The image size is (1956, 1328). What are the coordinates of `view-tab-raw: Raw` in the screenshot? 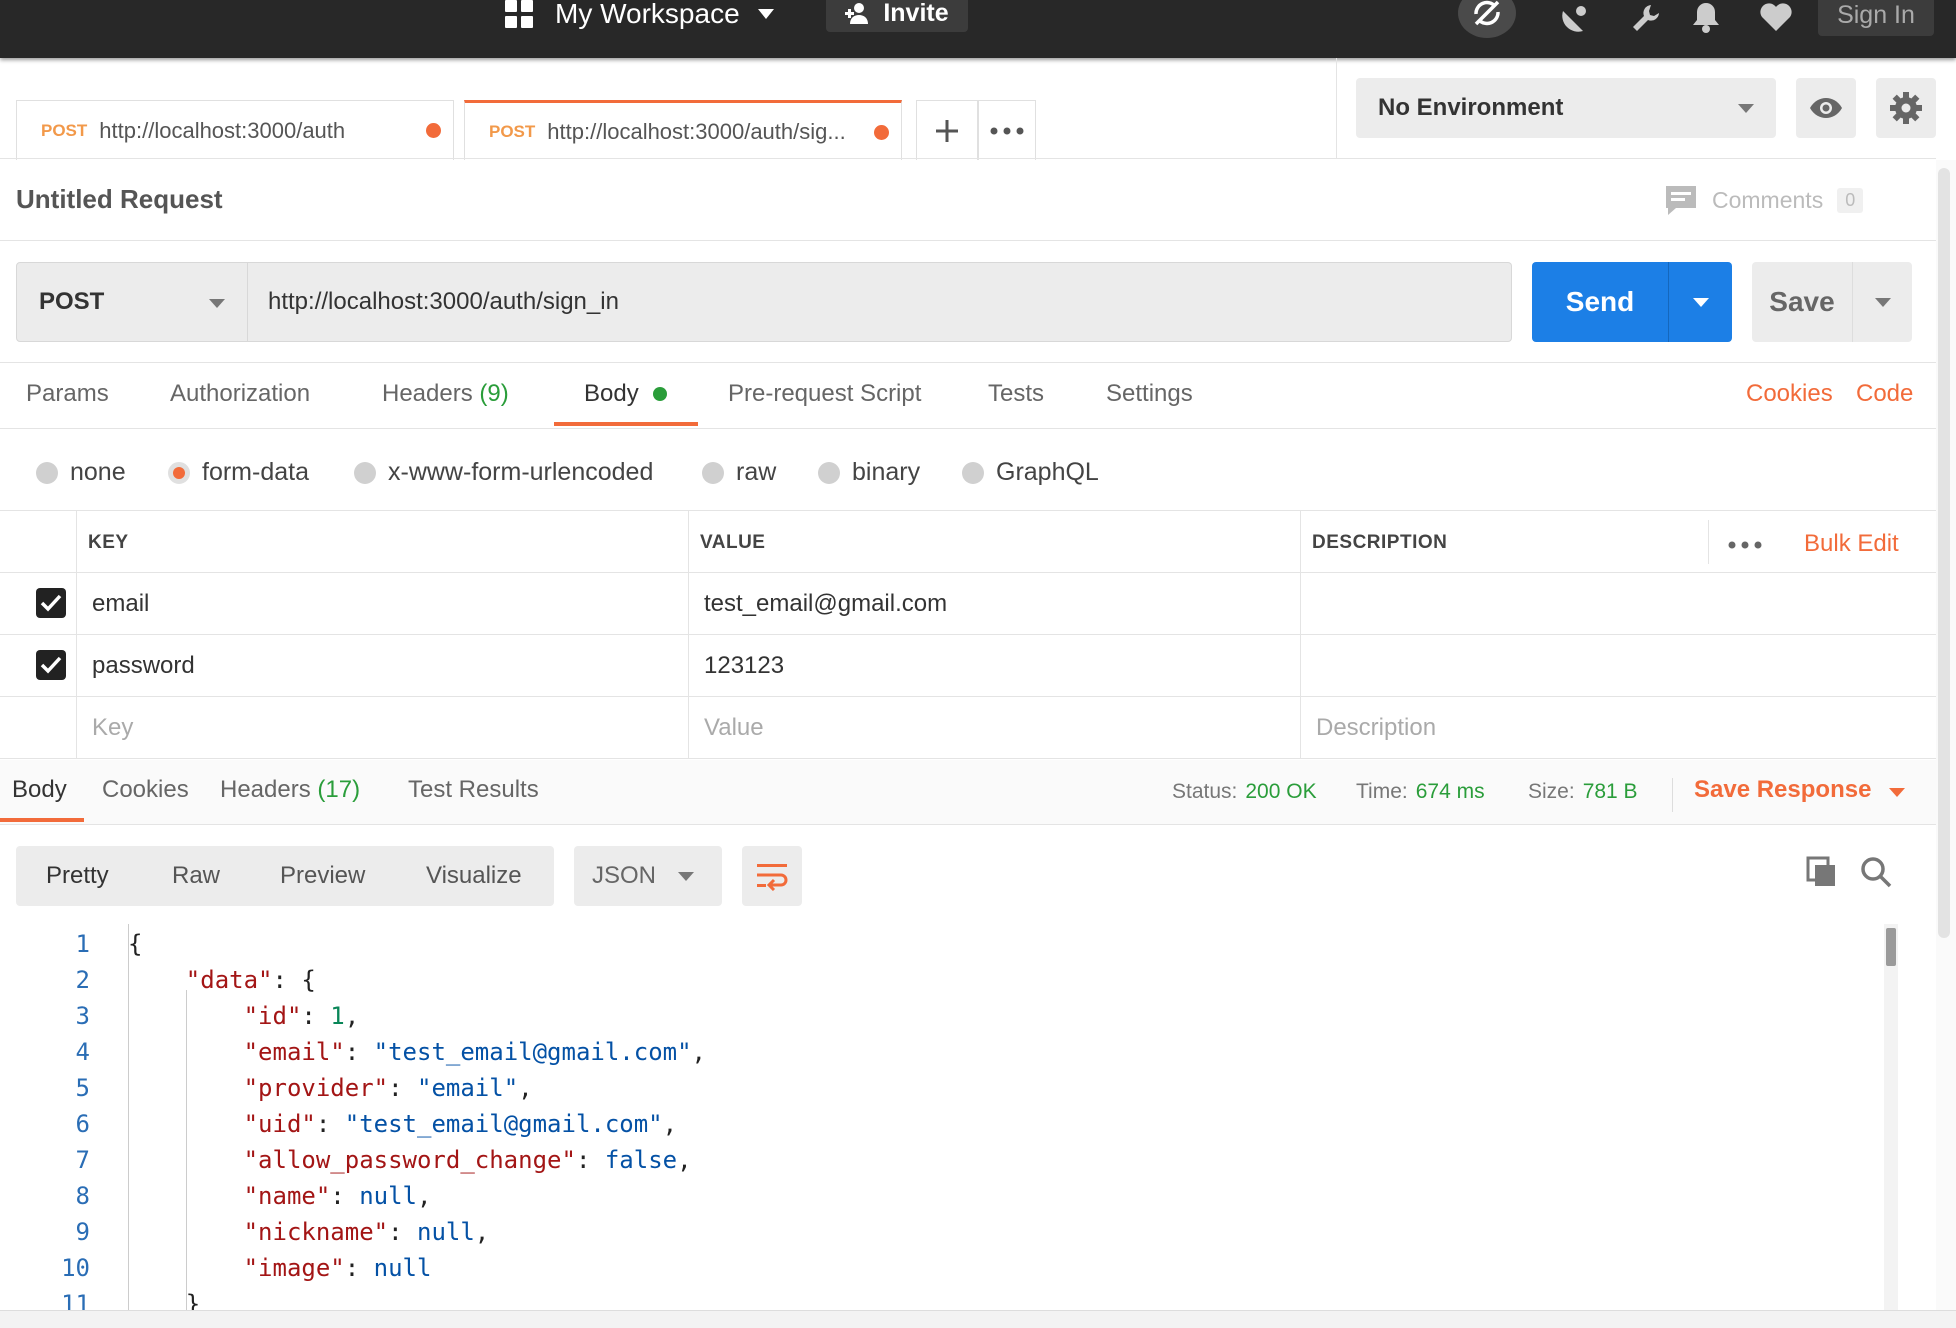 It's located at (196, 876).